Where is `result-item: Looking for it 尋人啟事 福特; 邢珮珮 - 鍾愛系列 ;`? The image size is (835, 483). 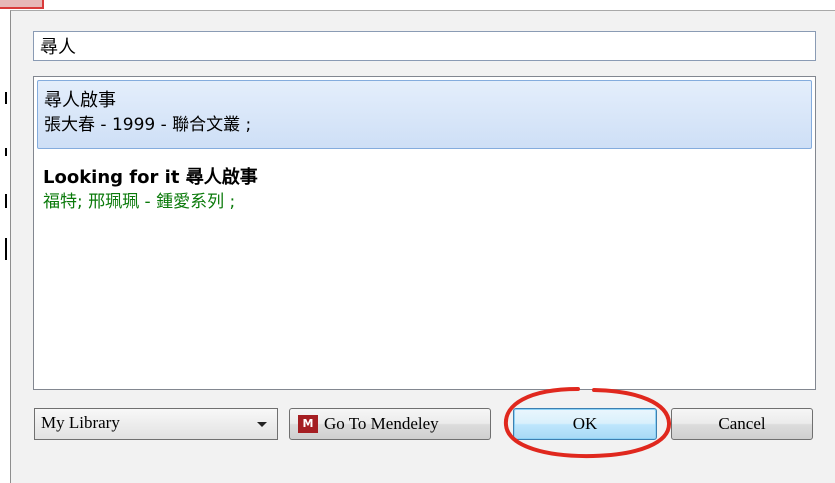
result-item: Looking for it 尋人啟事 福特; 邢珮珮 - 鍾愛系列 ; is located at coordinates (424, 188).